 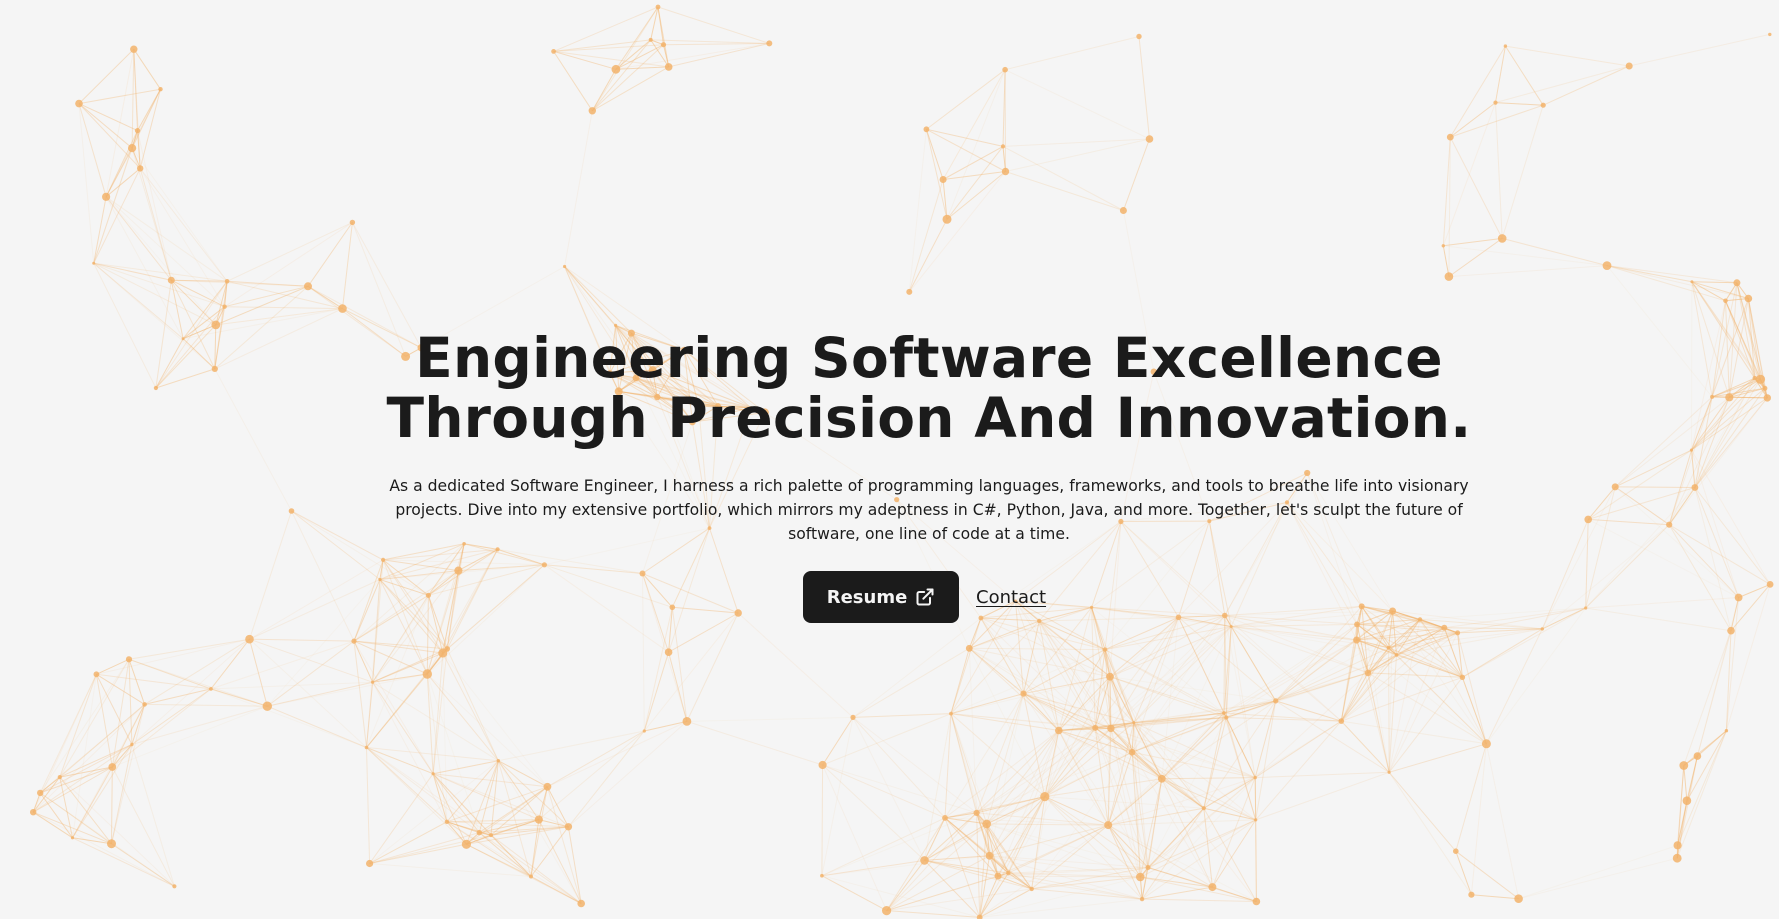 I want to click on hero-title-line-1: Engineering Software Excellence, so click(x=929, y=358).